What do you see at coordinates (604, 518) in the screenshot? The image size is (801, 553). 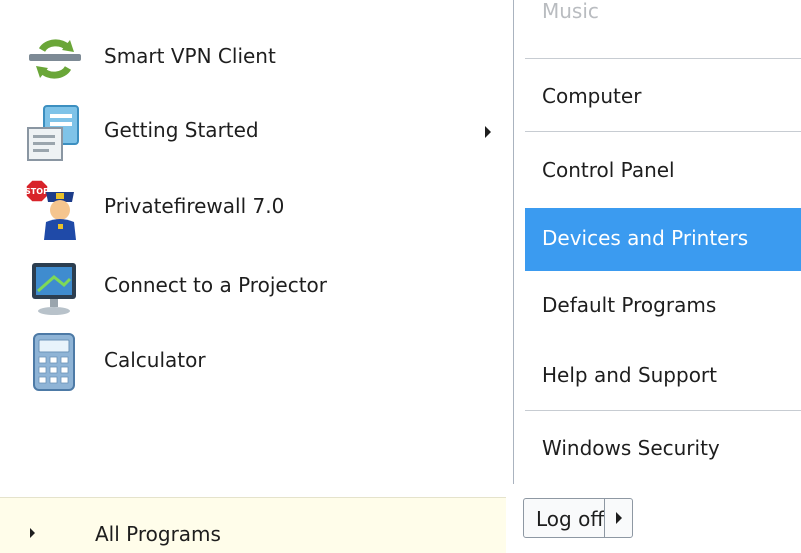 I see `button-divider` at bounding box center [604, 518].